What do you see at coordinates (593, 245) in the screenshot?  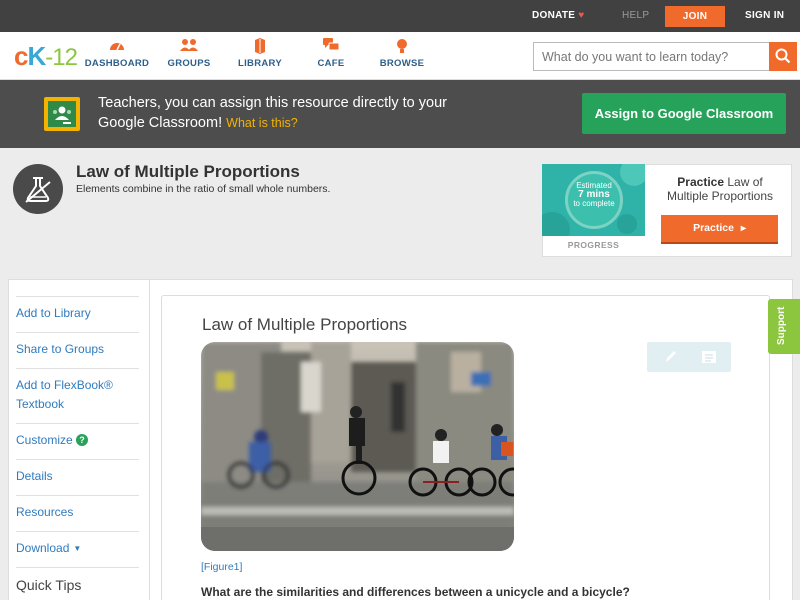 I see `progress-label: PROGRESS` at bounding box center [593, 245].